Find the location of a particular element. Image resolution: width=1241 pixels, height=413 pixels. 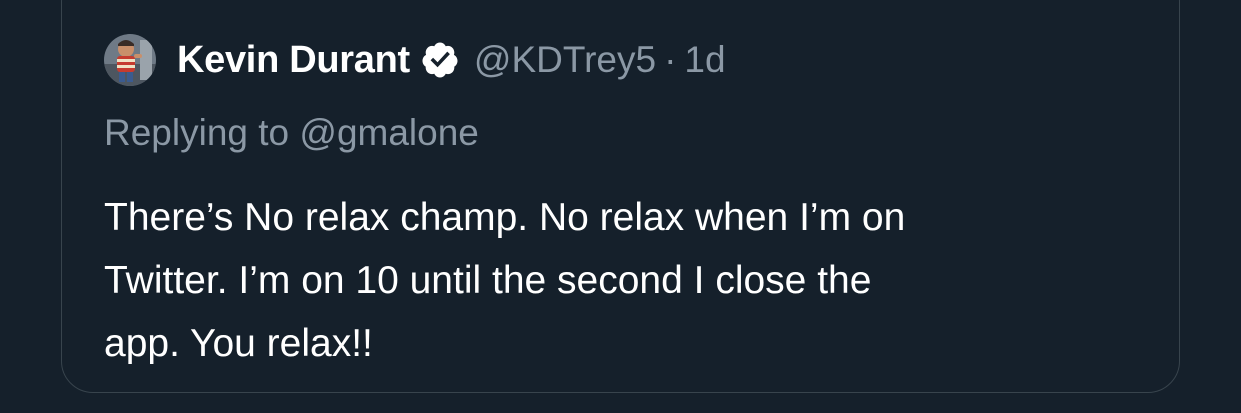

tweet-text-line: app. You relax!! is located at coordinates (238, 343).